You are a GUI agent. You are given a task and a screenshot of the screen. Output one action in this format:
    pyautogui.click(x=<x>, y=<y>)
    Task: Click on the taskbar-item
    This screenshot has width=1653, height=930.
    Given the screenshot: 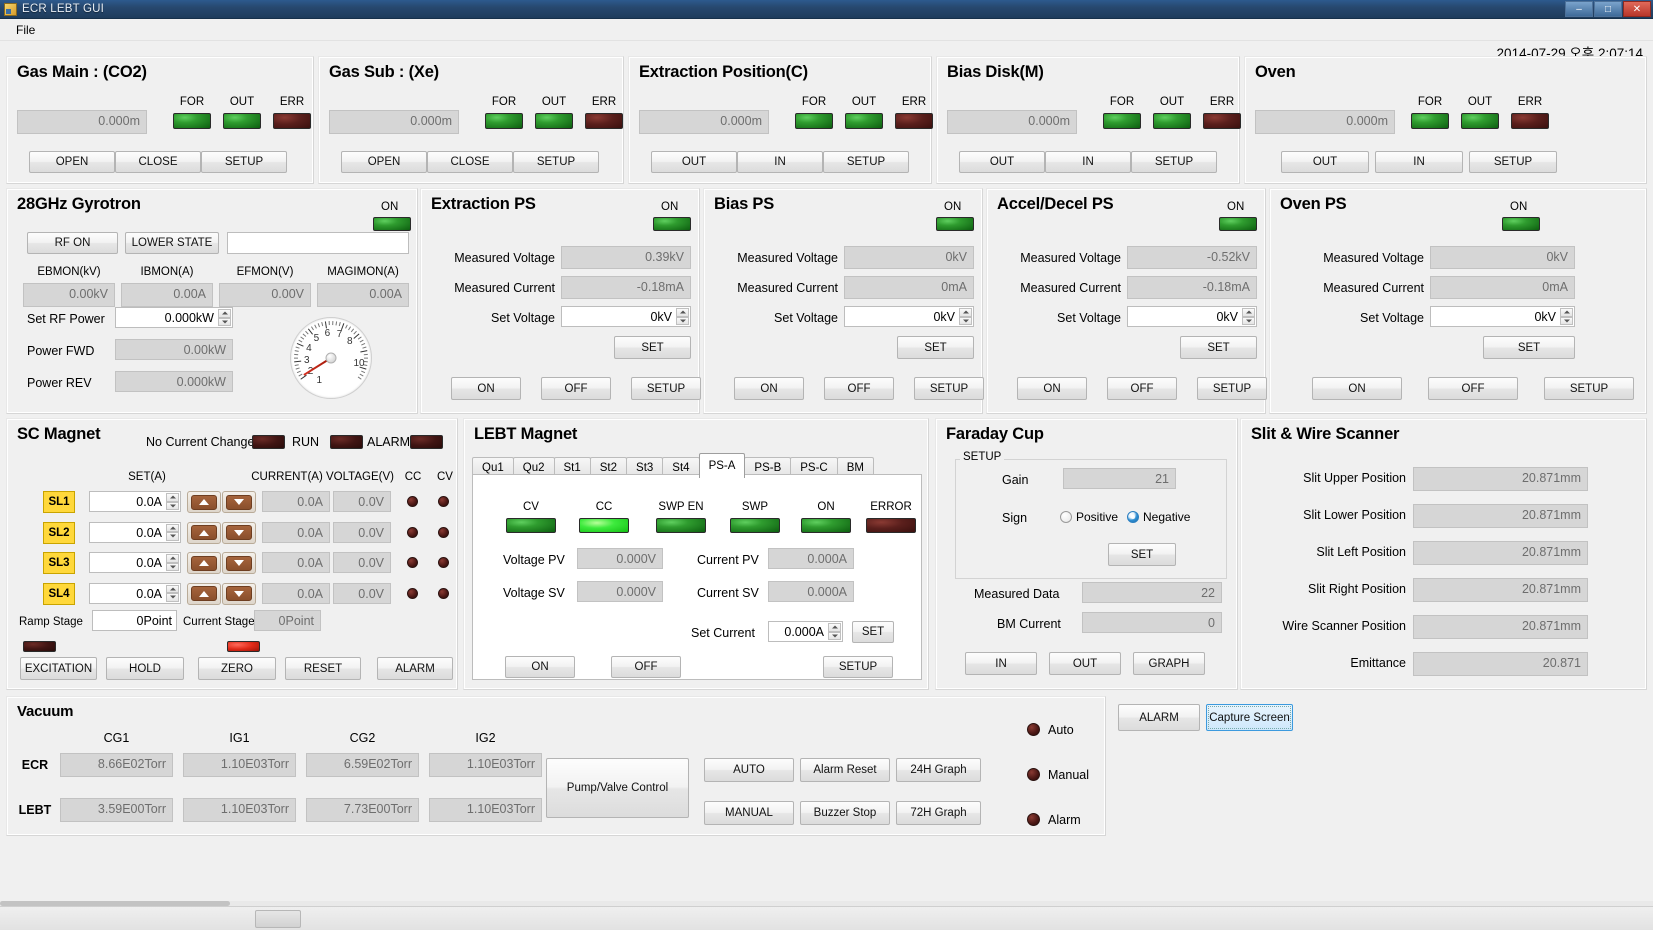 What is the action you would take?
    pyautogui.click(x=278, y=919)
    